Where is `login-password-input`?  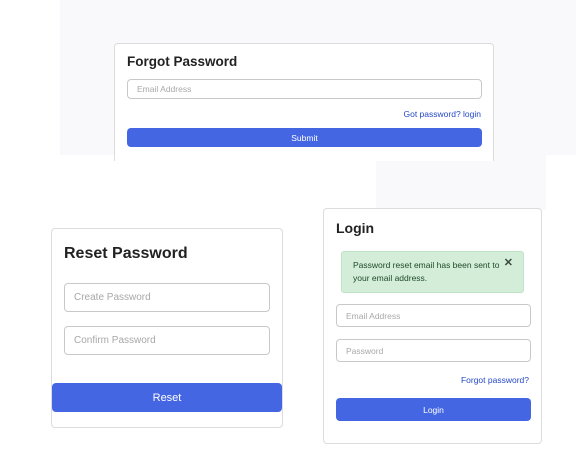 login-password-input is located at coordinates (433, 350).